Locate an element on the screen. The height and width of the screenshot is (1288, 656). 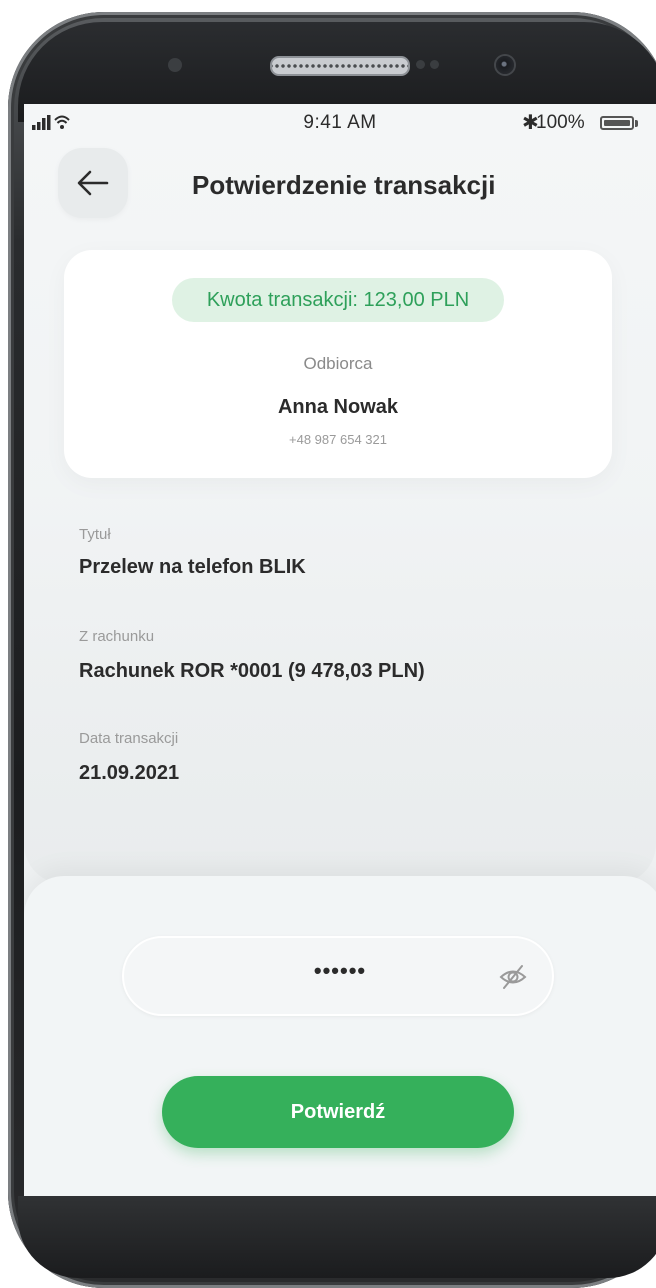
status-bar: 9:41 AM ✱ 100% is located at coordinates (340, 122).